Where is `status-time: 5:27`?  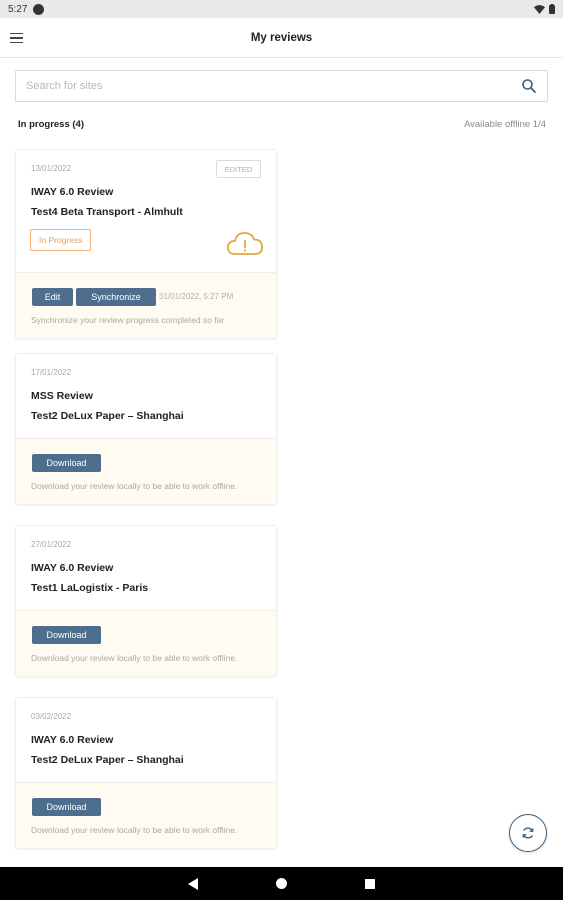 status-time: 5:27 is located at coordinates (18, 9).